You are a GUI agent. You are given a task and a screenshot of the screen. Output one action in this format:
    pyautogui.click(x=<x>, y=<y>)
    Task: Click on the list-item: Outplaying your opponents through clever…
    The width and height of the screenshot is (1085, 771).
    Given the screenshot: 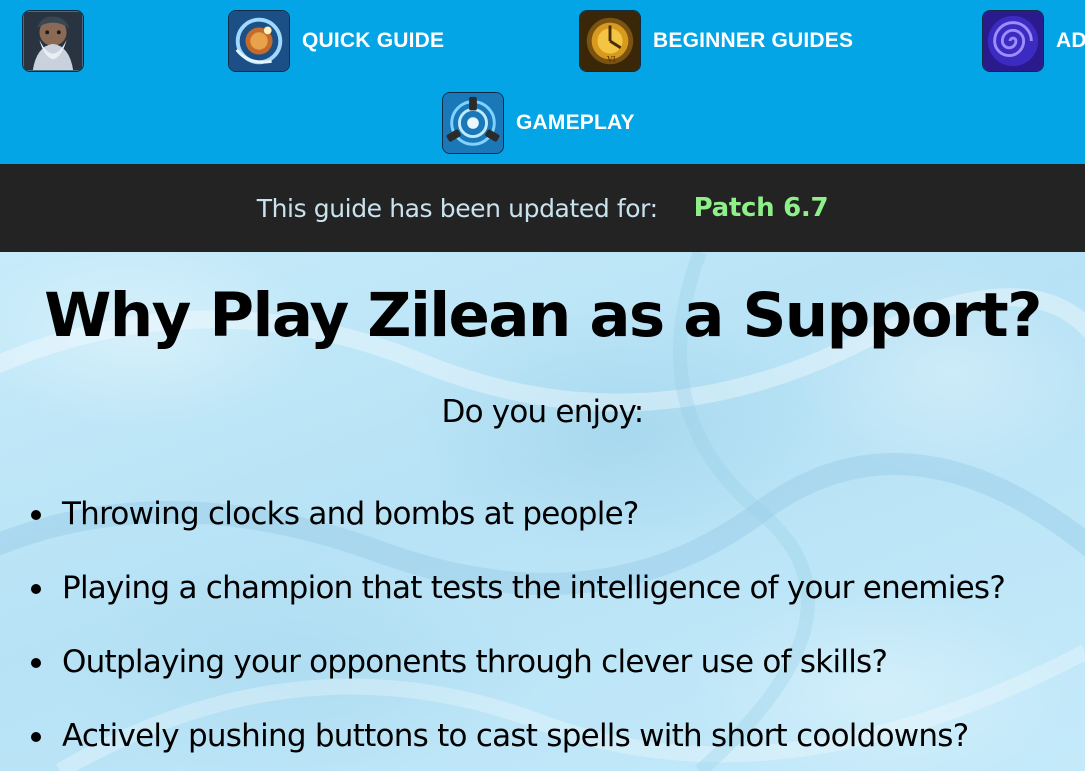 What is the action you would take?
    pyautogui.click(x=516, y=677)
    